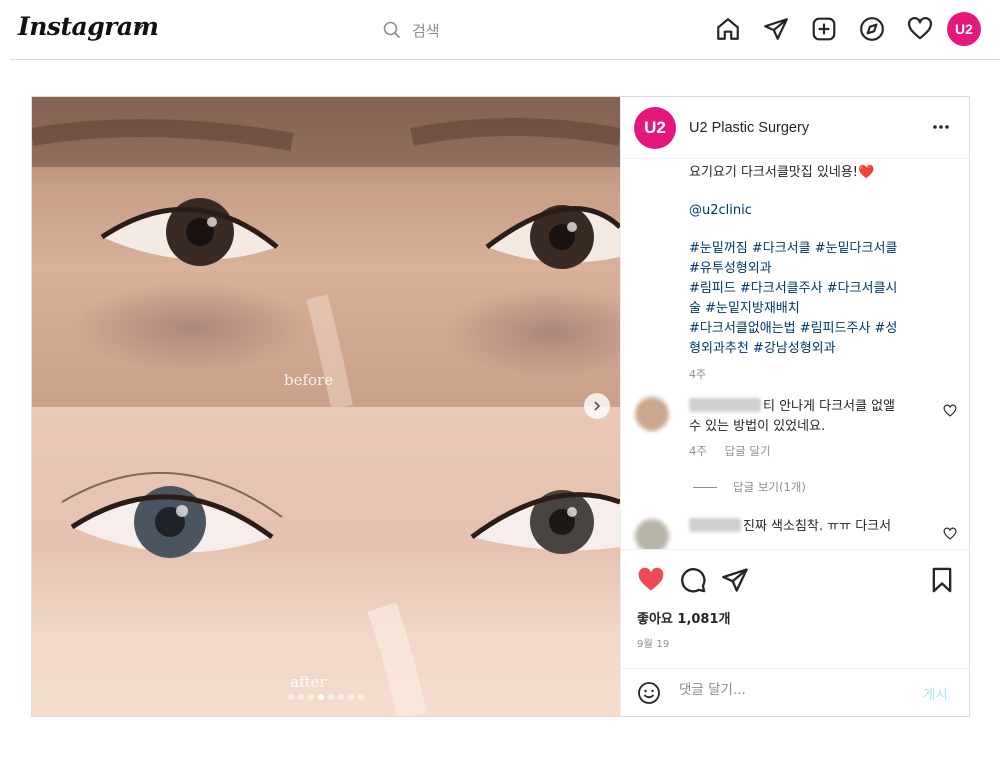  I want to click on hashtag-line: #다크서클없애는법 #림피드주사 #성, so click(814, 329).